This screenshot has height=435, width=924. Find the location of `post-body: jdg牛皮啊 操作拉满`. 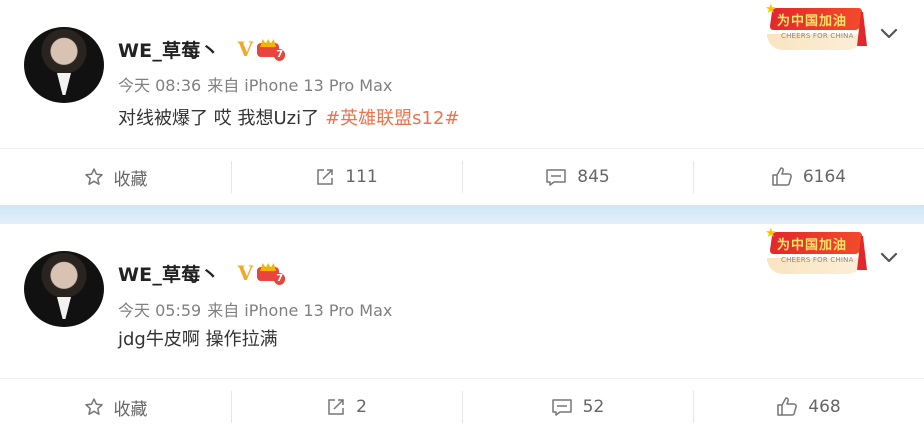

post-body: jdg牛皮啊 操作拉满 is located at coordinates (198, 339).